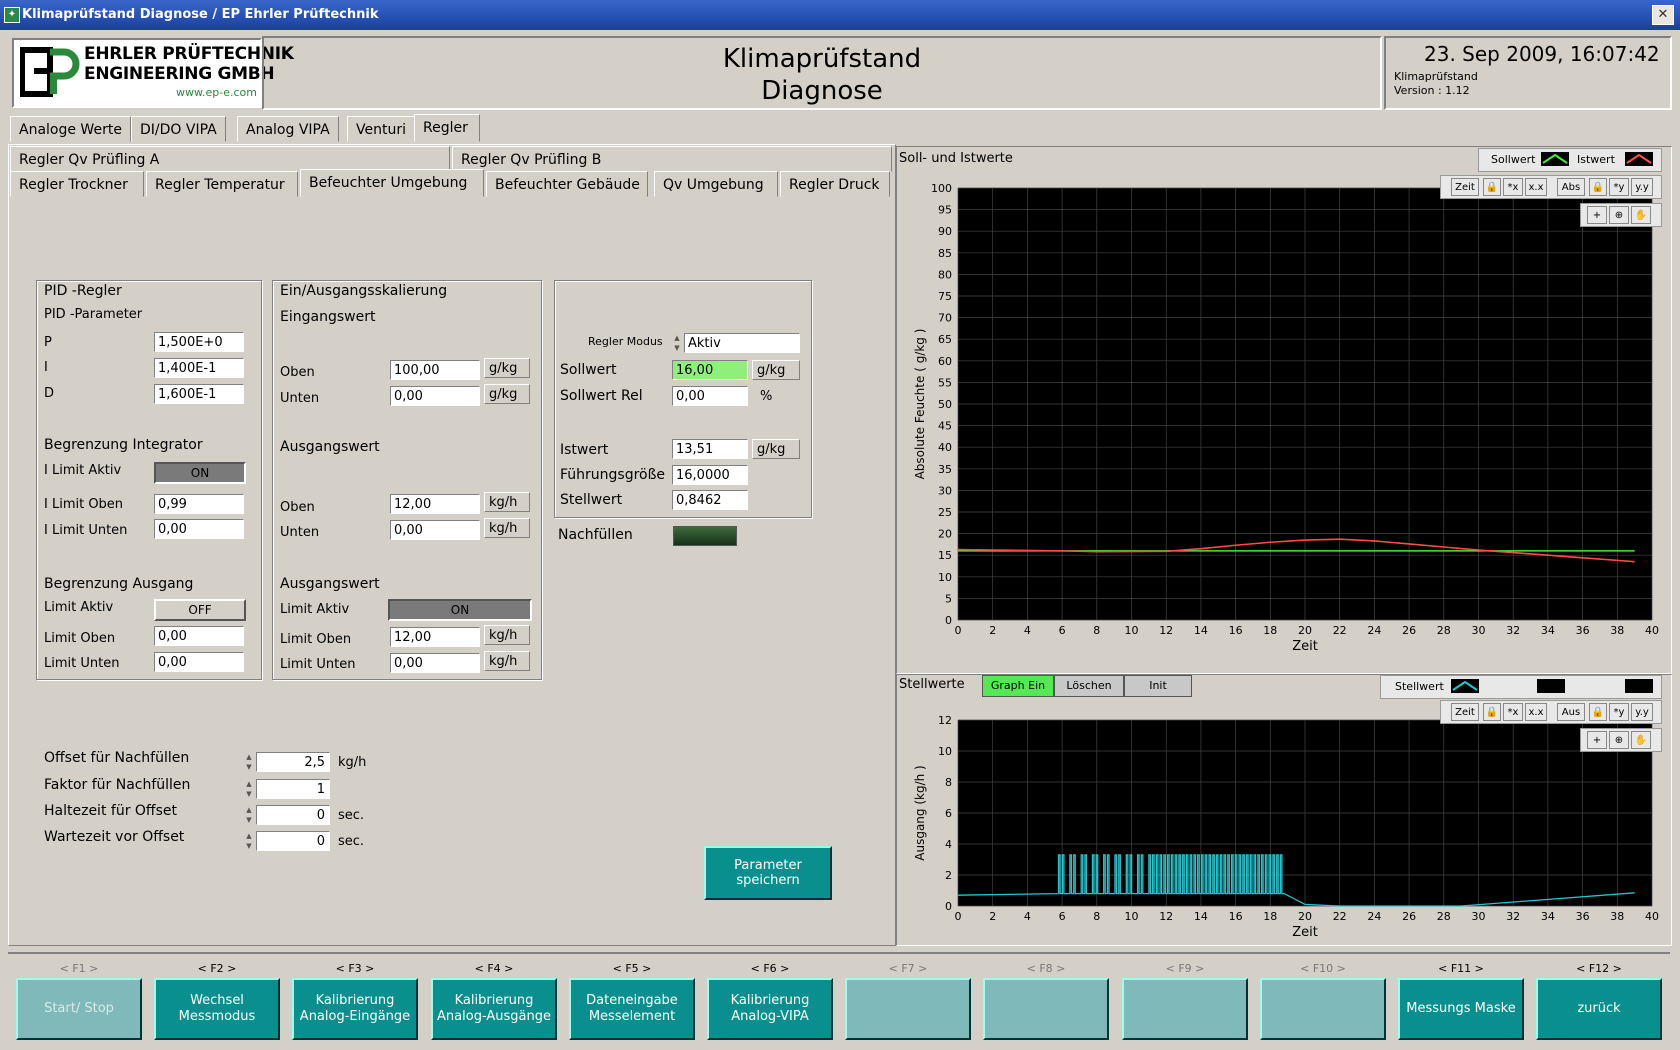 This screenshot has width=1680, height=1050. Describe the element at coordinates (1089, 686) in the screenshot. I see `loeschen-button: Löschen` at that location.